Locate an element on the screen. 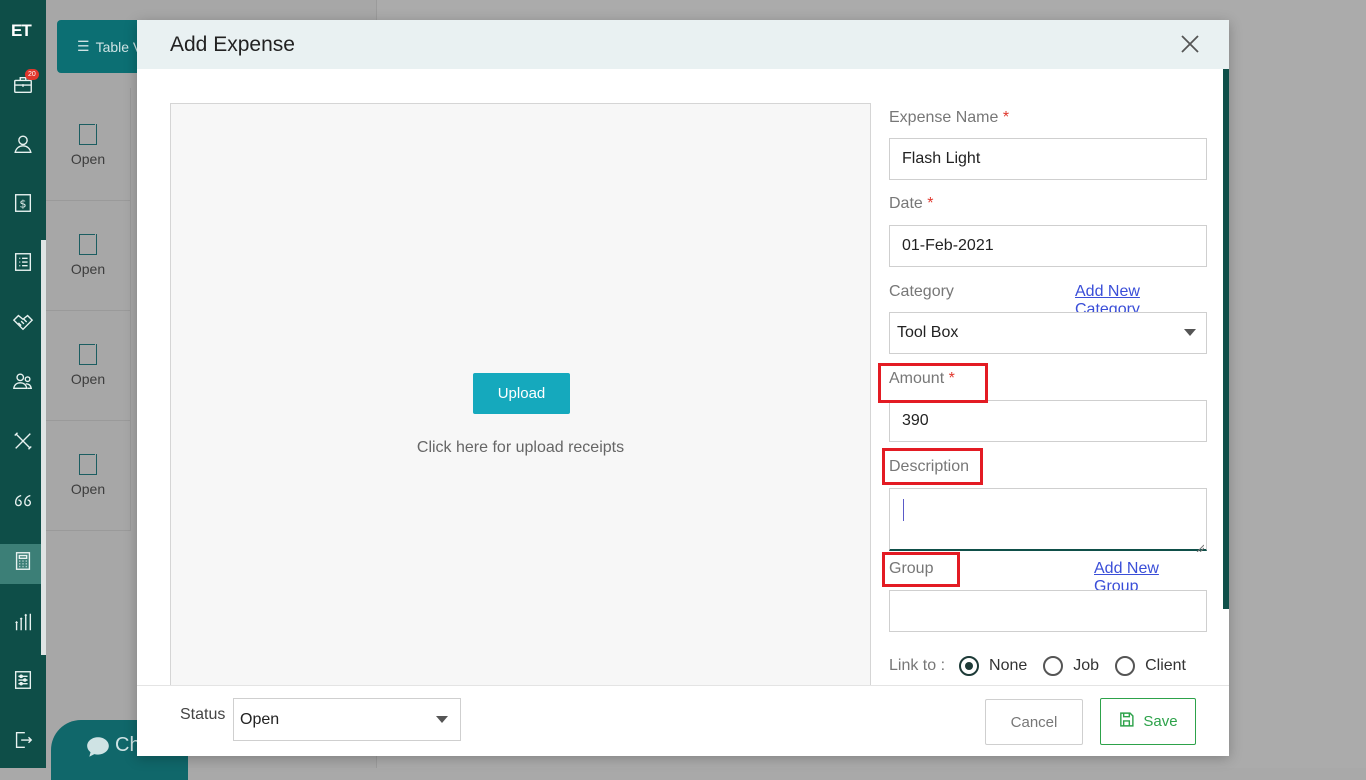 The width and height of the screenshot is (1366, 780). resize-grip-icon is located at coordinates (1200, 546).